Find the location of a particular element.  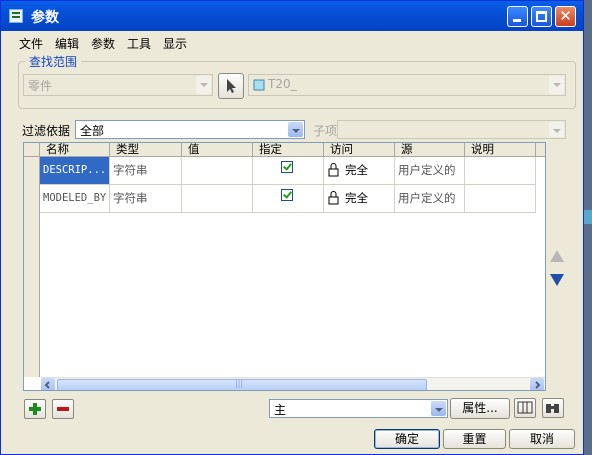

part-icon is located at coordinates (259, 85).